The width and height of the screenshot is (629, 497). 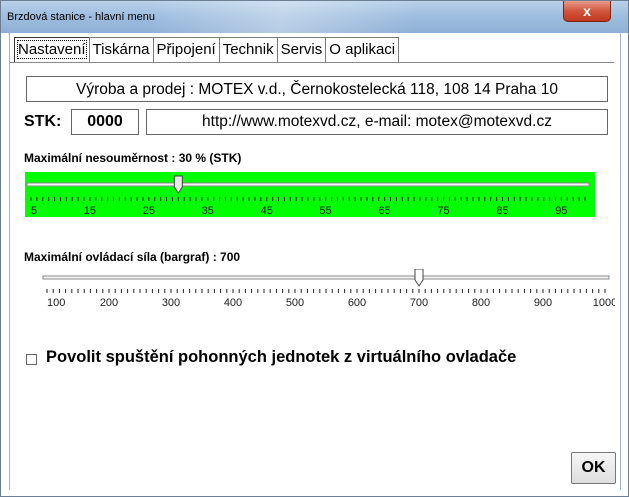 What do you see at coordinates (481, 303) in the screenshot?
I see `force-slider-tick-label: 800` at bounding box center [481, 303].